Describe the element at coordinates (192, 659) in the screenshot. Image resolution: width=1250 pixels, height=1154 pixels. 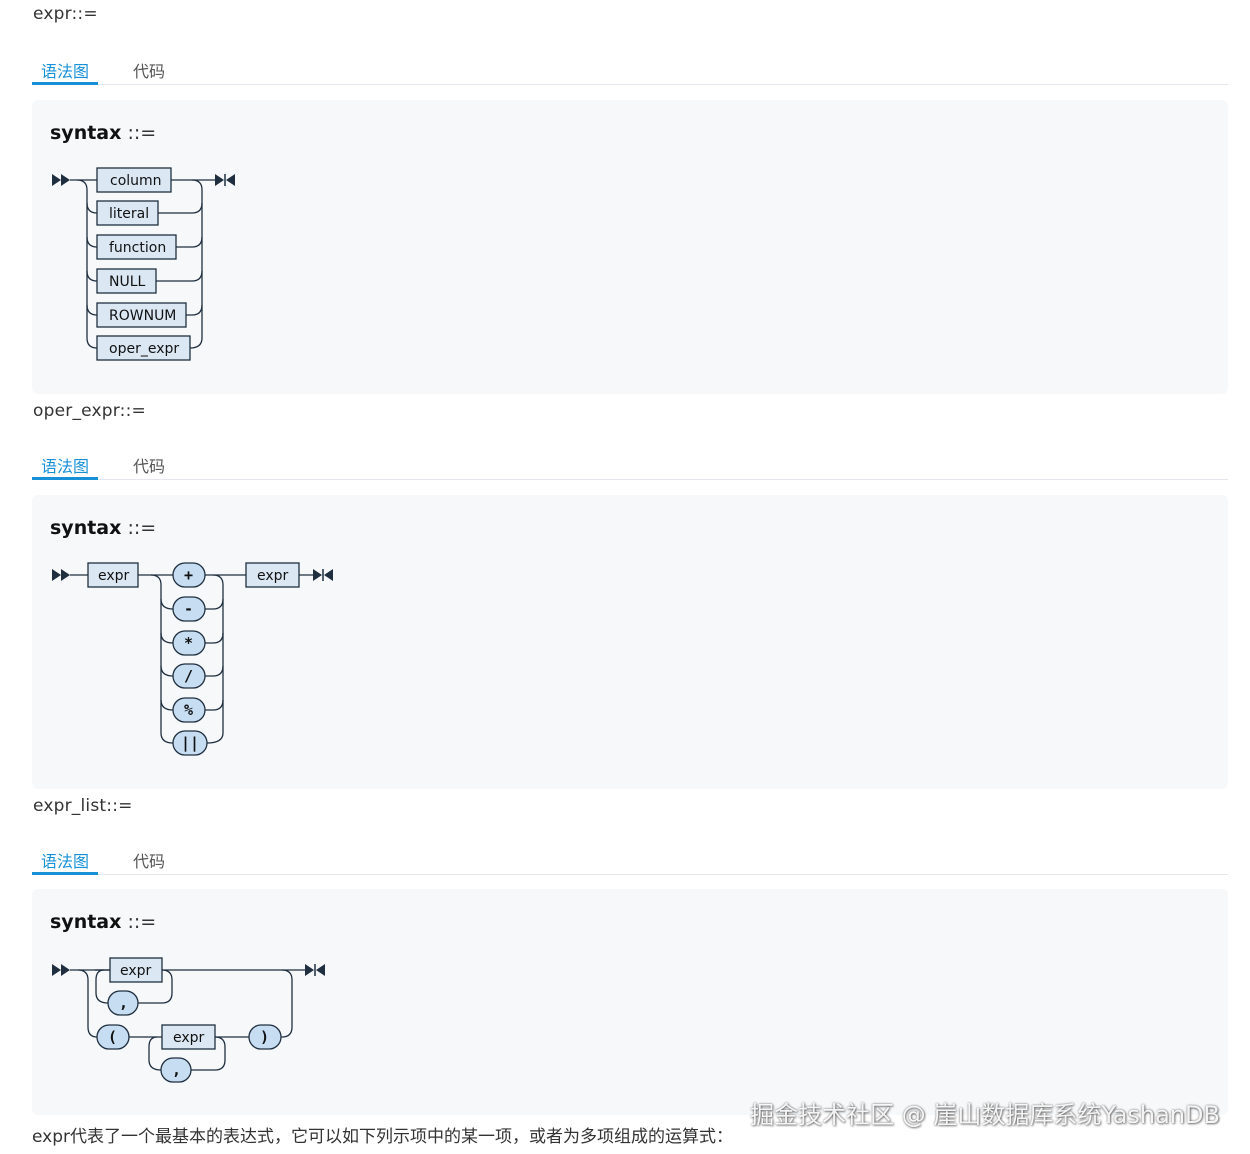
I see `railroad-diagram-oper-expr: expr + - * / % || expr` at that location.